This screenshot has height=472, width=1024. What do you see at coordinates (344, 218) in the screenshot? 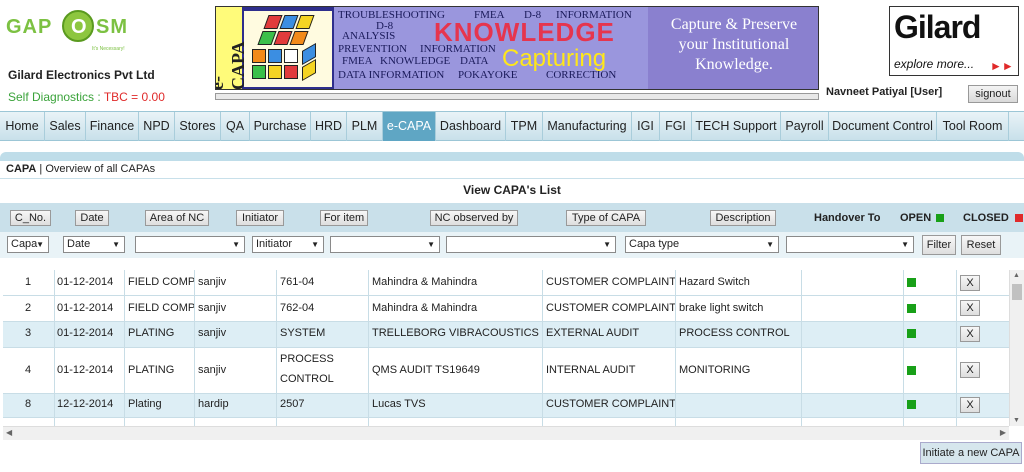
I see `sort-item-button: For item` at bounding box center [344, 218].